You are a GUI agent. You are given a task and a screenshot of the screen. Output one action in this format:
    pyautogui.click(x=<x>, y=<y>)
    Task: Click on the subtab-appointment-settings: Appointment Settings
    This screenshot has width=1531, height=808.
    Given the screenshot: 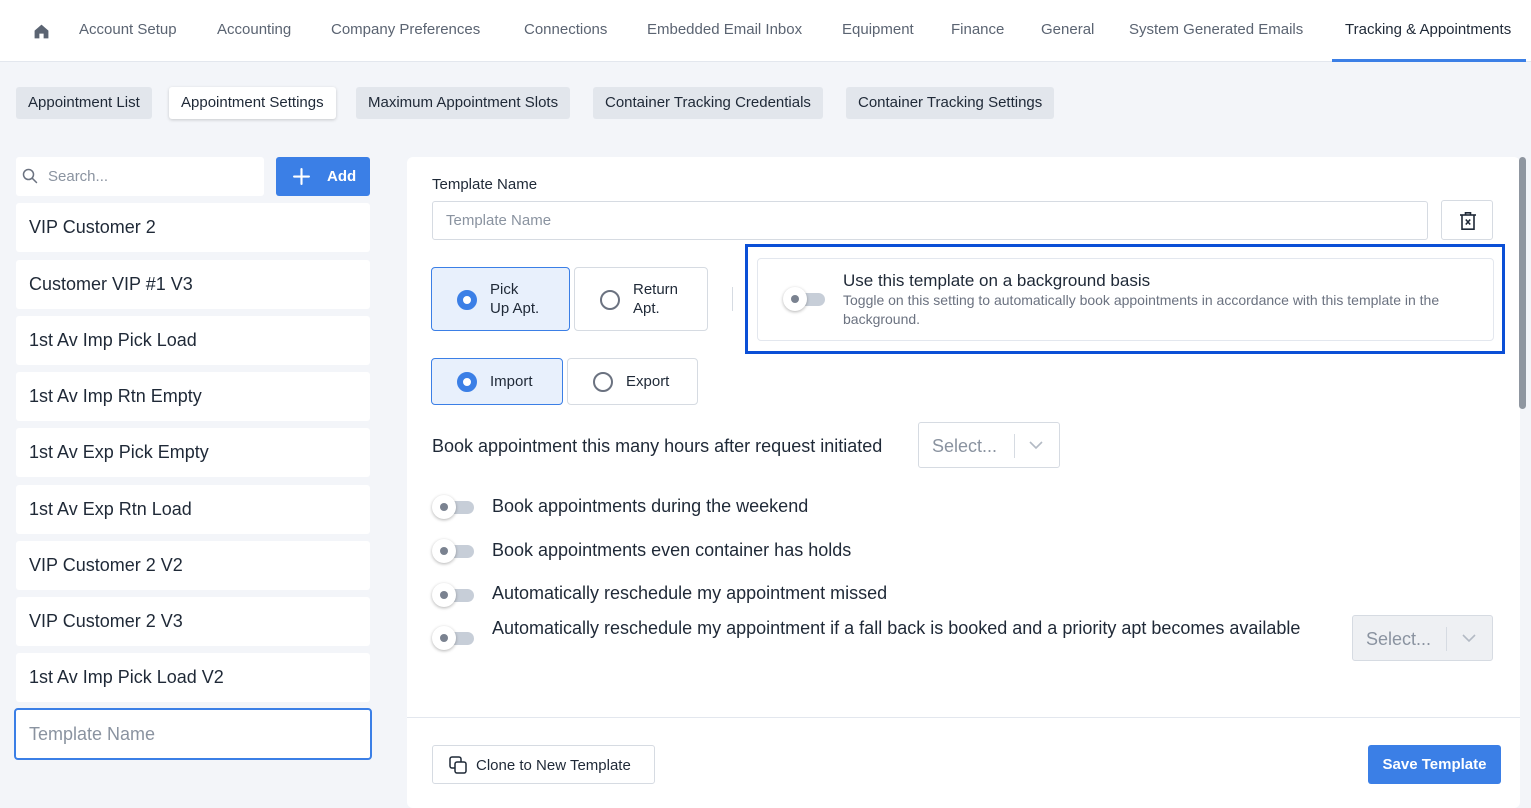 What is the action you would take?
    pyautogui.click(x=252, y=103)
    